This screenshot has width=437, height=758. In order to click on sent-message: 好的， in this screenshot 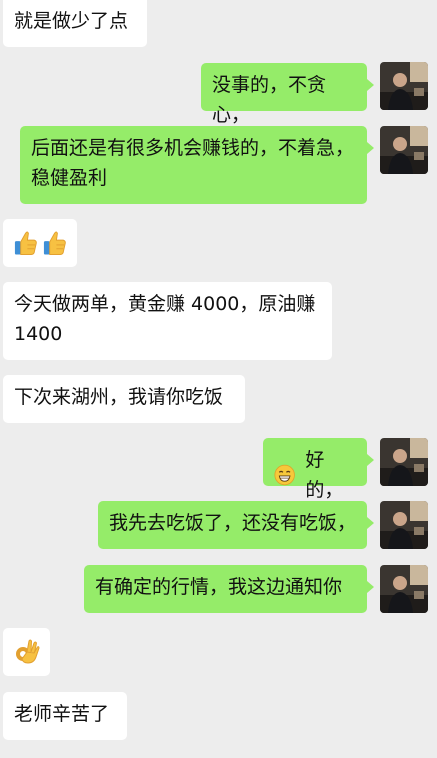, I will do `click(318, 469)`.